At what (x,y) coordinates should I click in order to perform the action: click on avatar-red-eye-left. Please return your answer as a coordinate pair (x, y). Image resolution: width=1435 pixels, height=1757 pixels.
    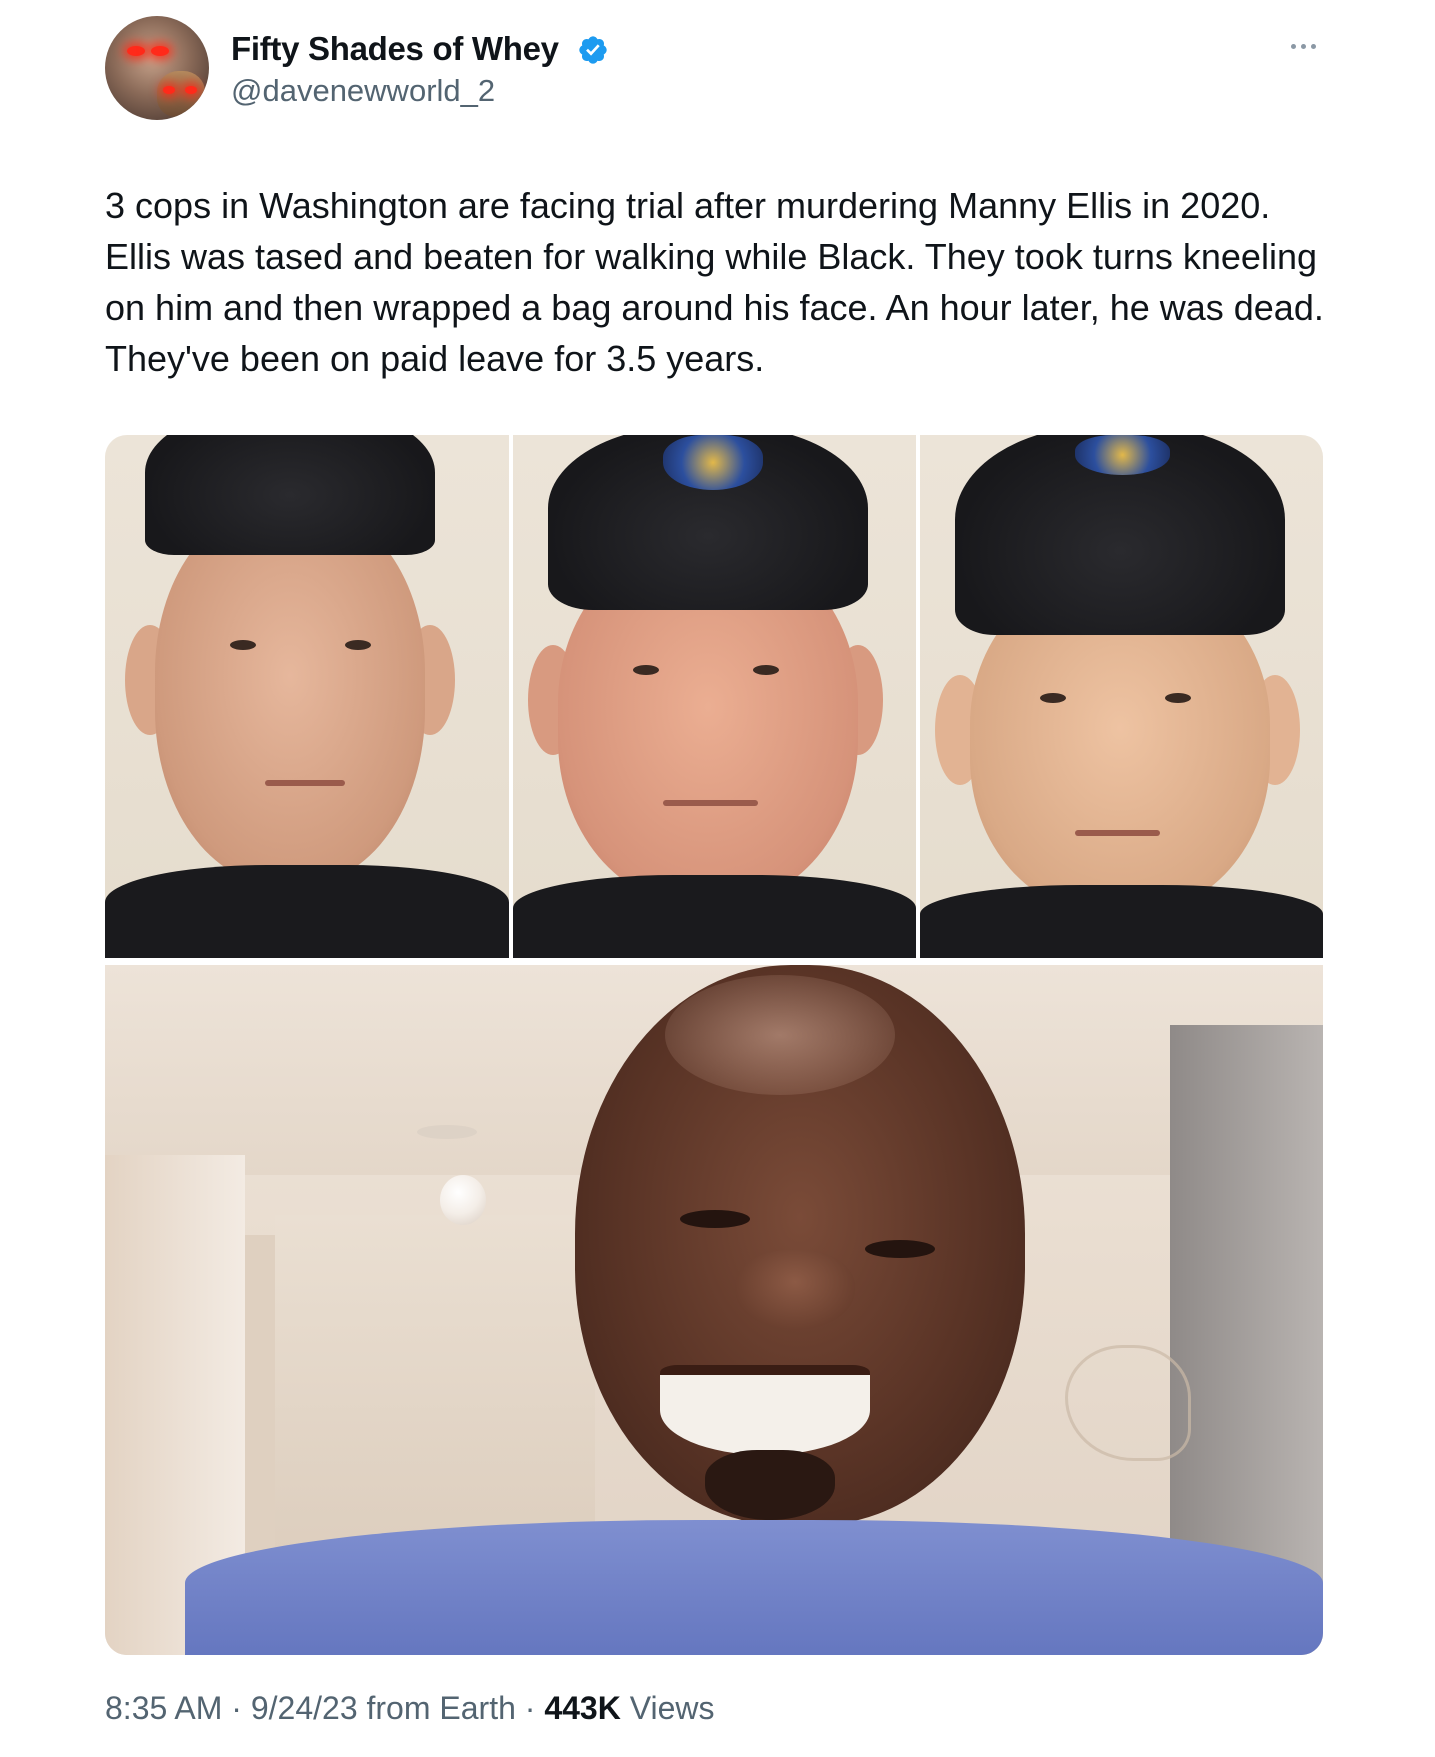
    Looking at the image, I should click on (136, 51).